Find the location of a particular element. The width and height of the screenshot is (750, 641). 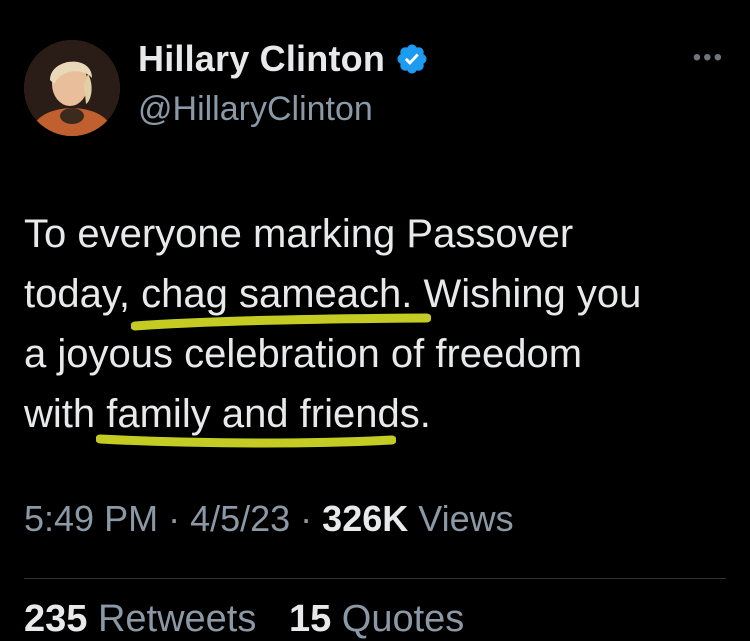

tweet-meta: 5:49 PM · 4/5/23 · 326K Views is located at coordinates (269, 519).